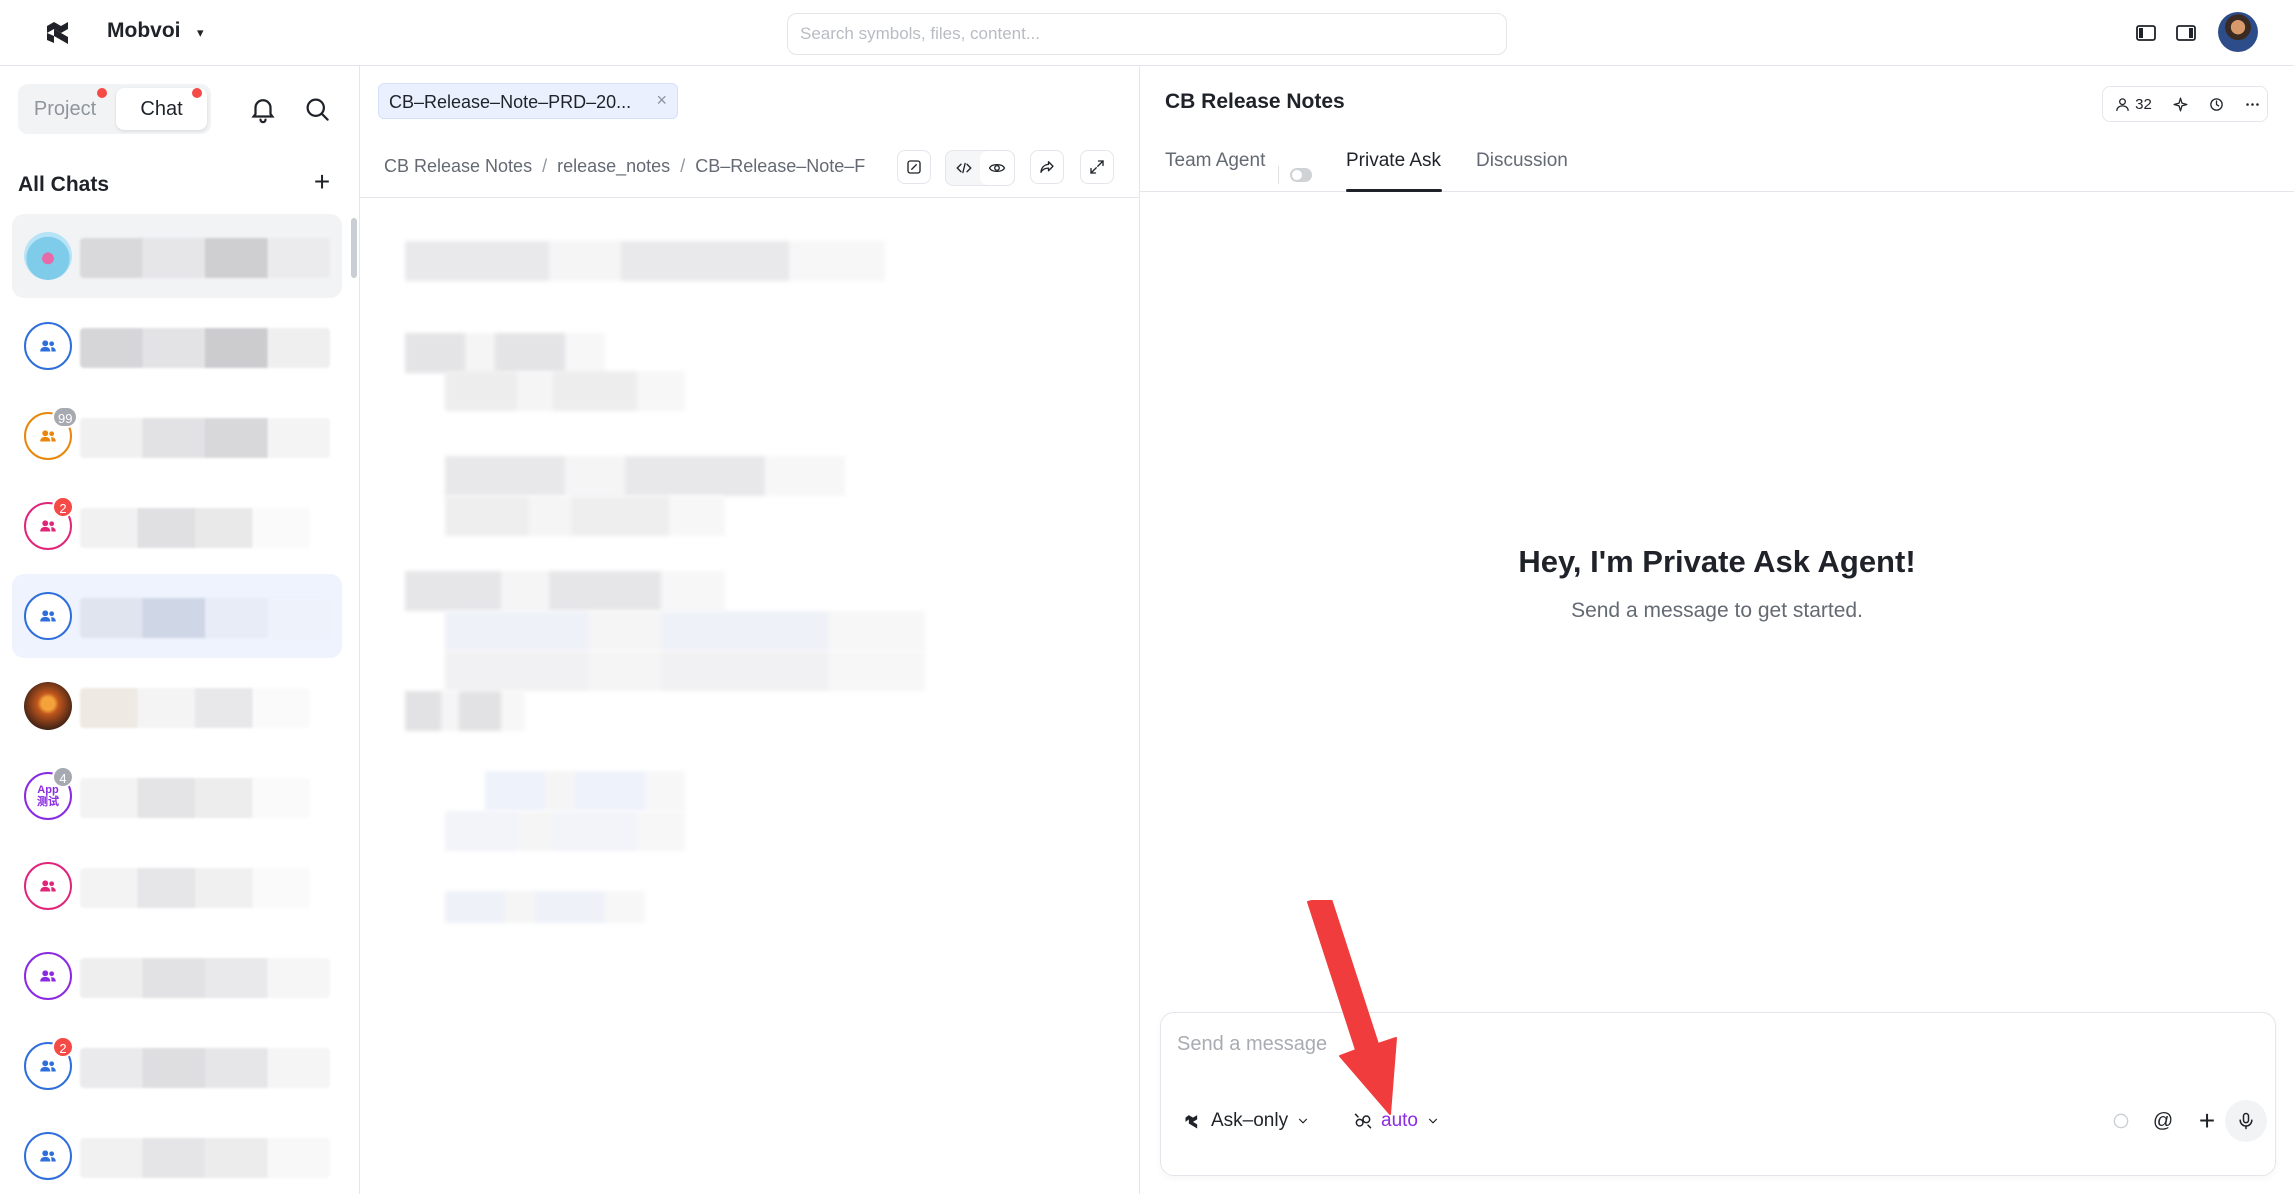 The image size is (2294, 1194). What do you see at coordinates (1717, 610) in the screenshot?
I see `empty-state-subtitle: Send a message to get started.` at bounding box center [1717, 610].